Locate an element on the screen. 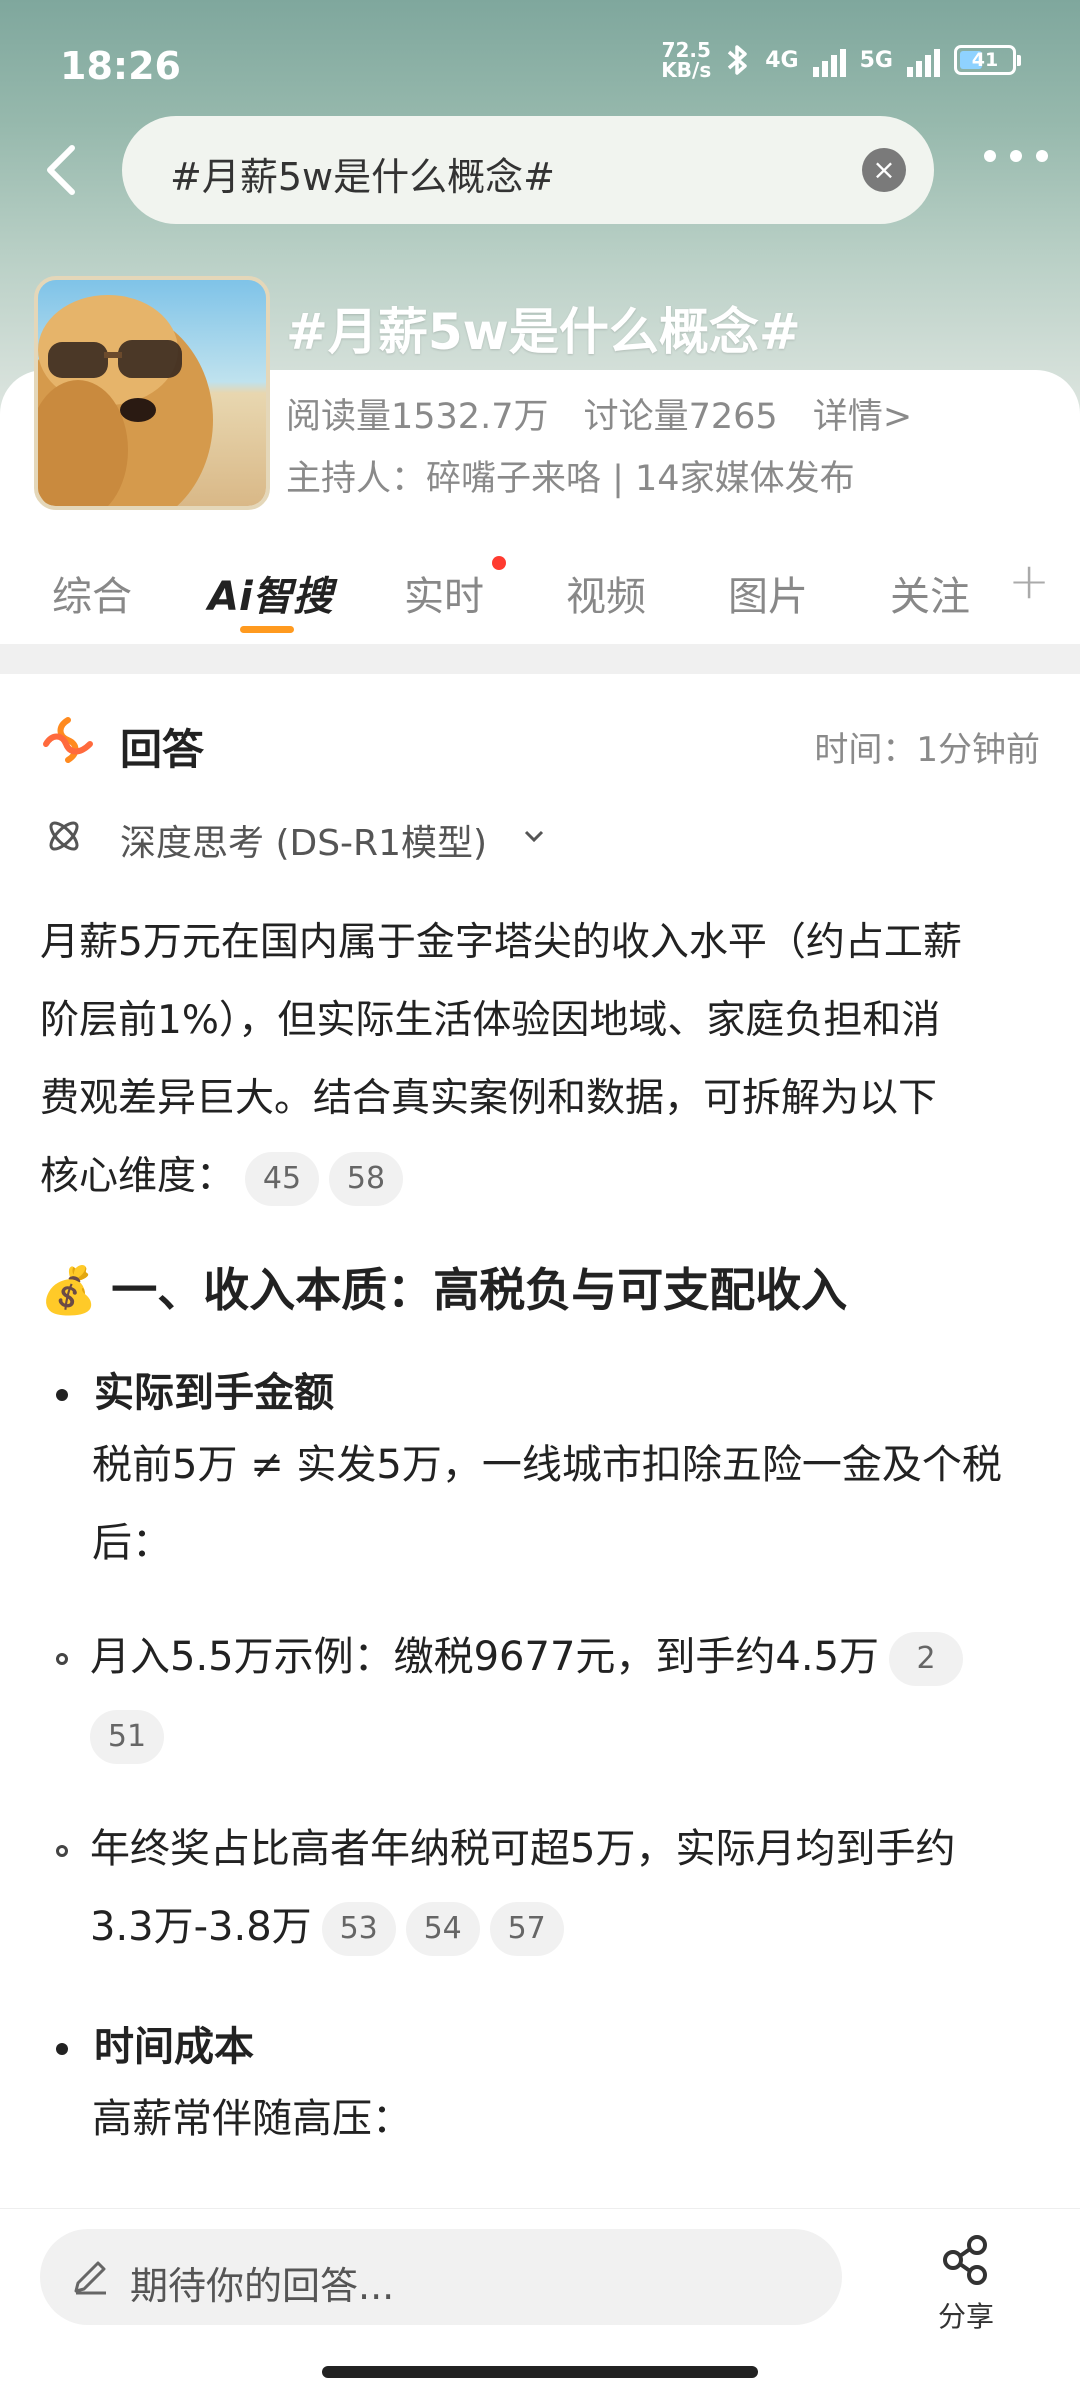 The image size is (1080, 2401). share-button: 分享 is located at coordinates (966, 2284).